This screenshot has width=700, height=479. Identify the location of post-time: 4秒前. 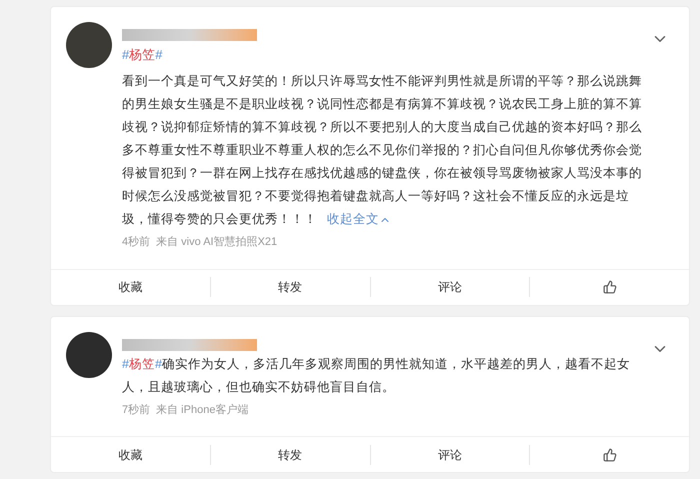
(136, 242).